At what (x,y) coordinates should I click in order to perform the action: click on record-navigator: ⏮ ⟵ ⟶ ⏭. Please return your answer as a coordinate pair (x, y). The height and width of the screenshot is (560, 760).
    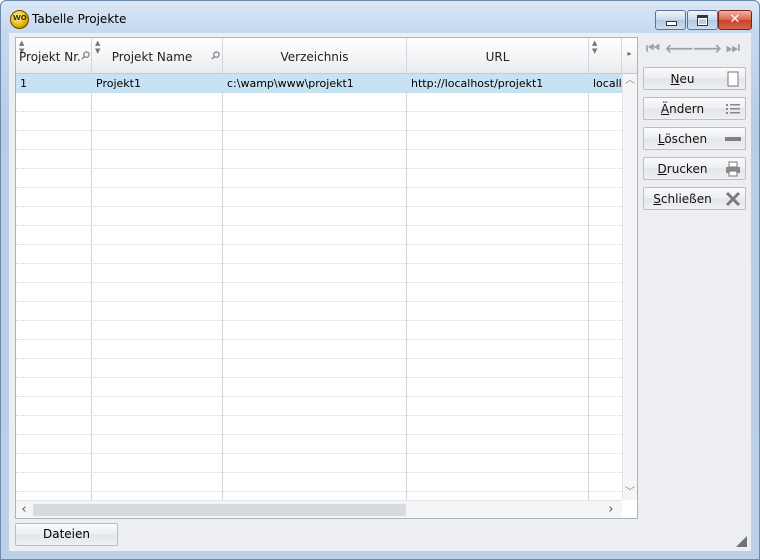
    Looking at the image, I should click on (695, 48).